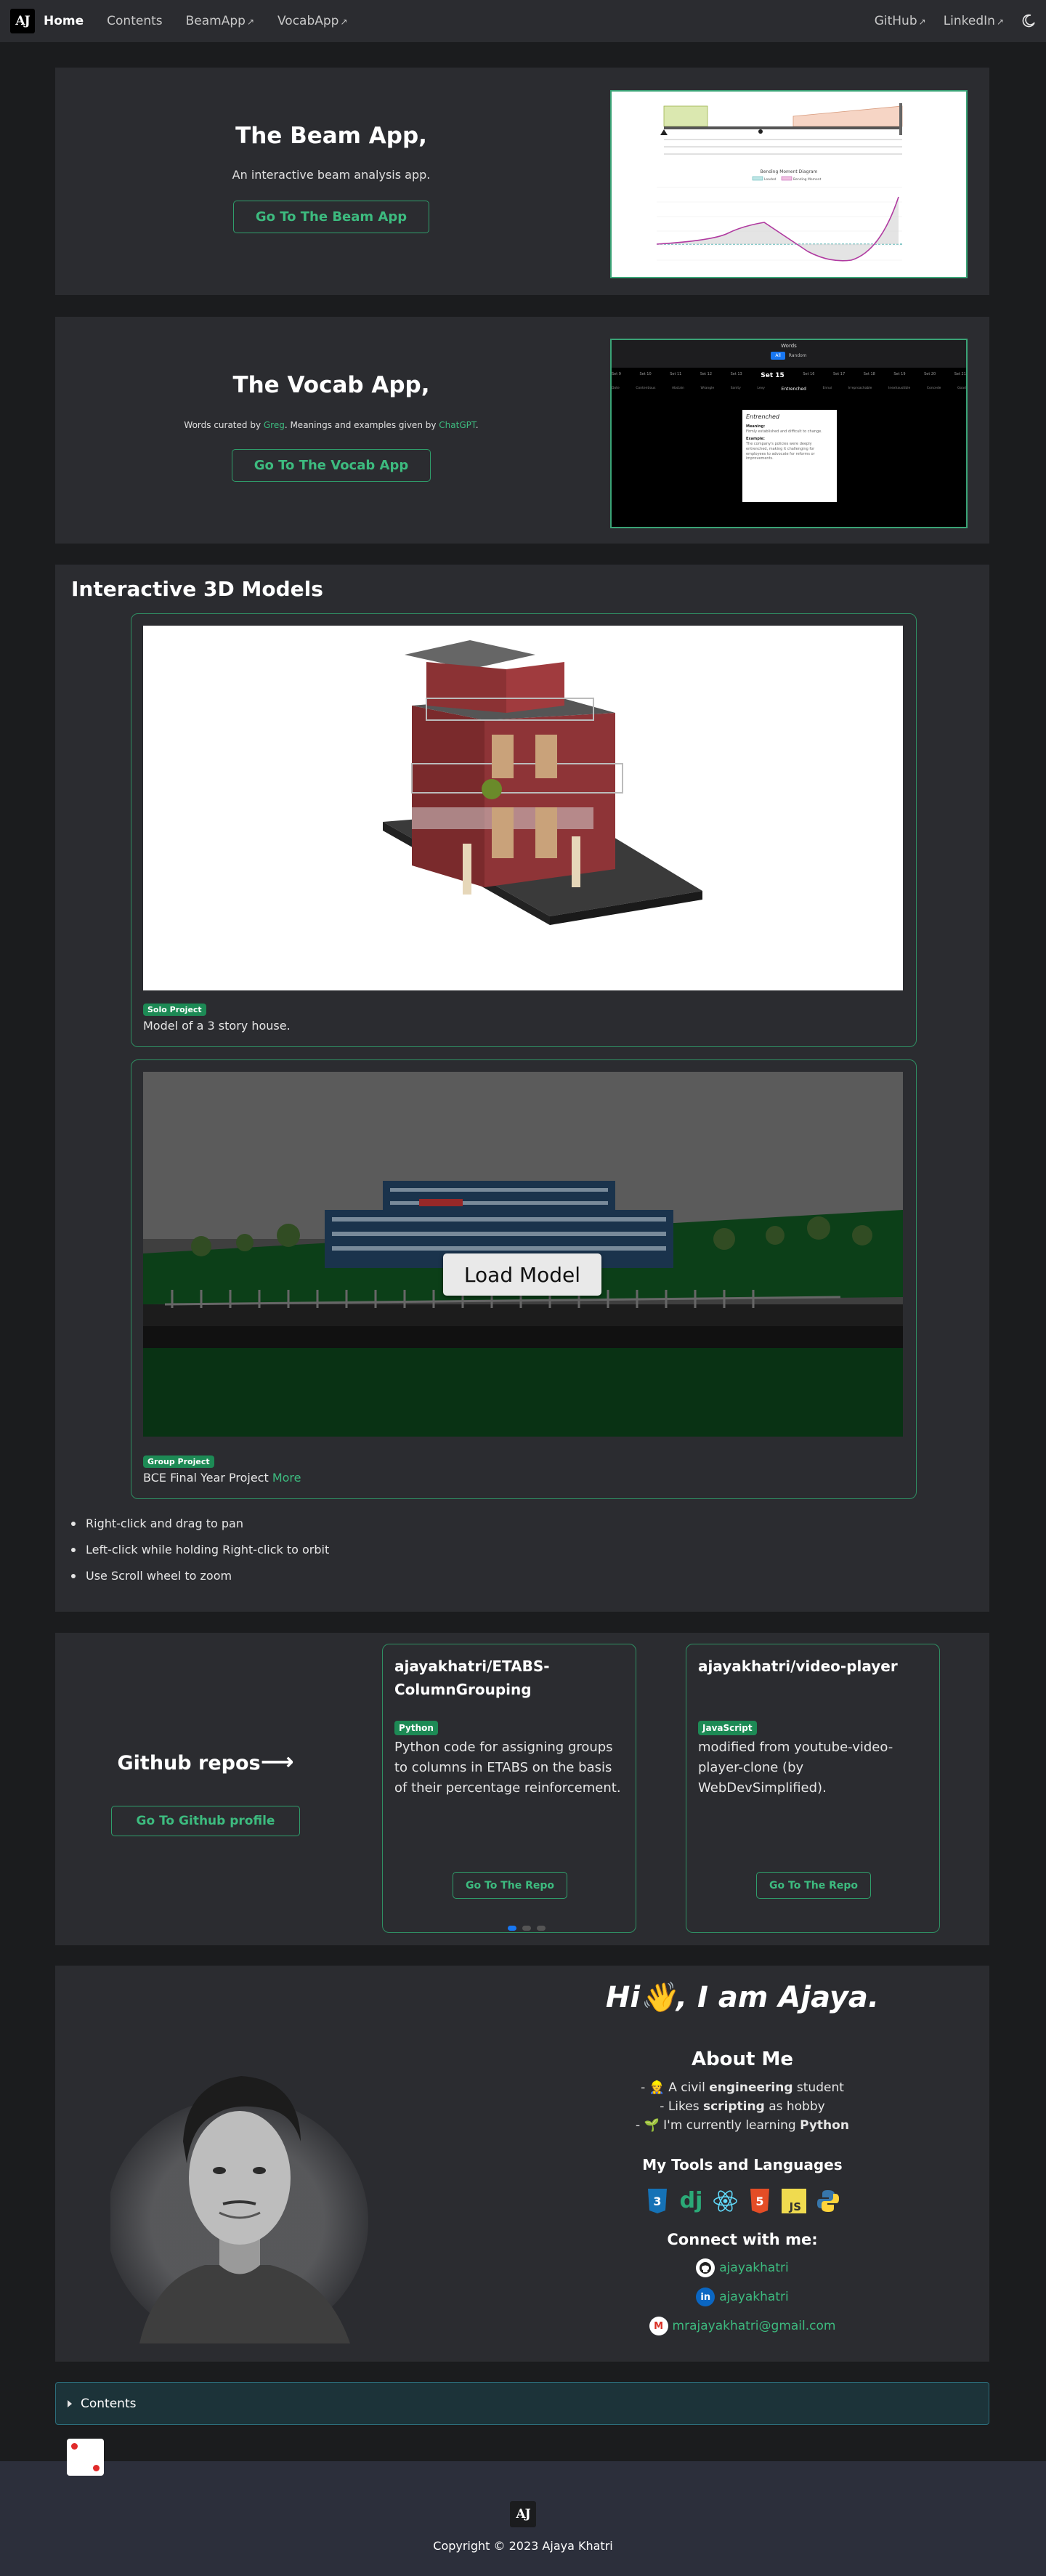 The height and width of the screenshot is (2576, 1046). I want to click on tip-item: Right-click and drag to pan, so click(200, 1524).